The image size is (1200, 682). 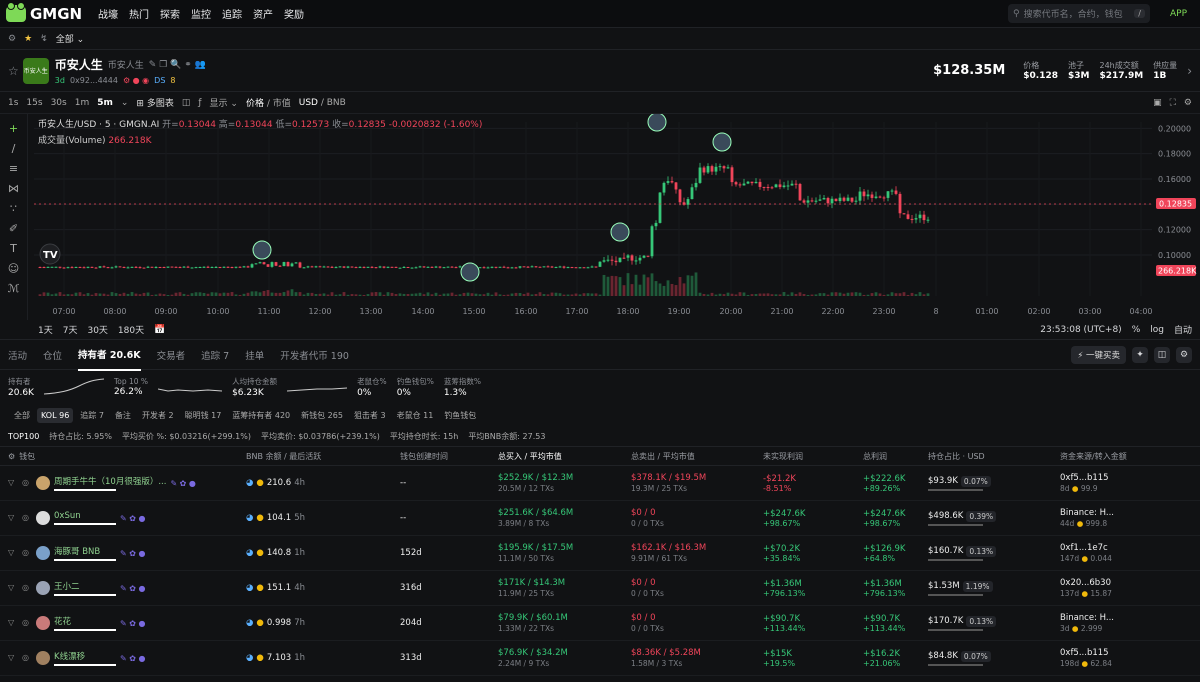 What do you see at coordinates (1184, 354) in the screenshot?
I see `table-settings-icon: ⚙` at bounding box center [1184, 354].